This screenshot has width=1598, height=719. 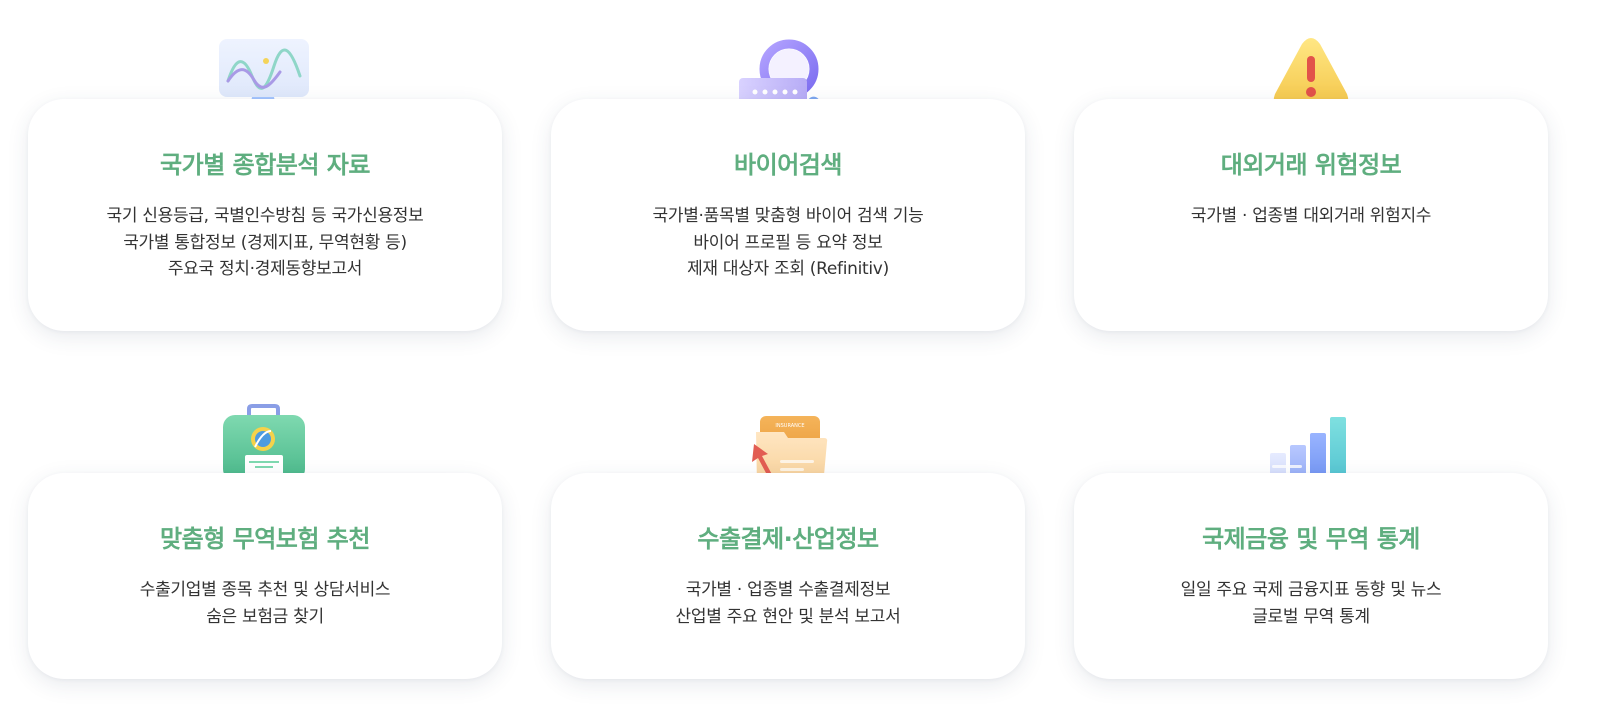 I want to click on card-trade-risk: 대외거래 위험정보 국가별 · 업종별 대외거래 위험지수, so click(x=1311, y=215).